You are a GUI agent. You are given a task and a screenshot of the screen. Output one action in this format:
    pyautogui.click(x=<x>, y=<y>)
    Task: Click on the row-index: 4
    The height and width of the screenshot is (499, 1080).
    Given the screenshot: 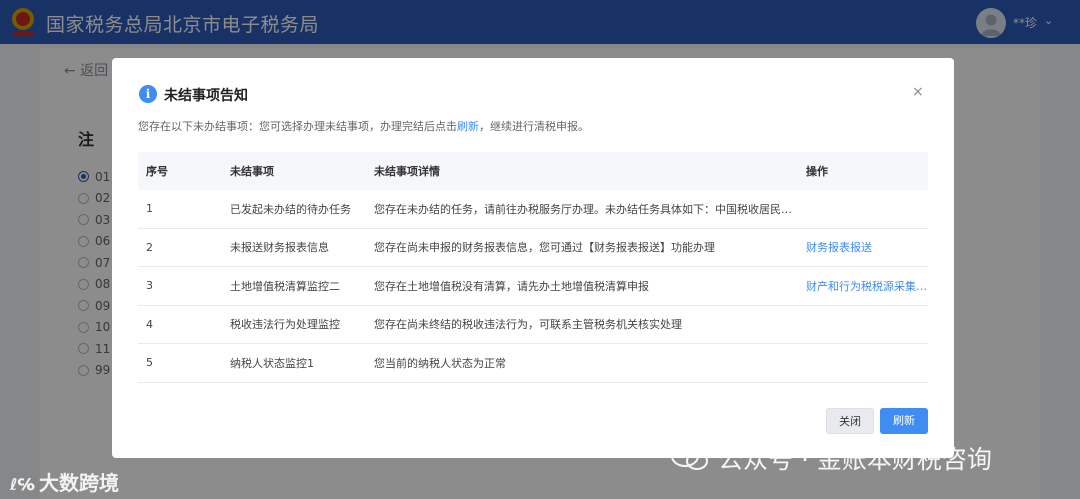 What is the action you would take?
    pyautogui.click(x=149, y=324)
    